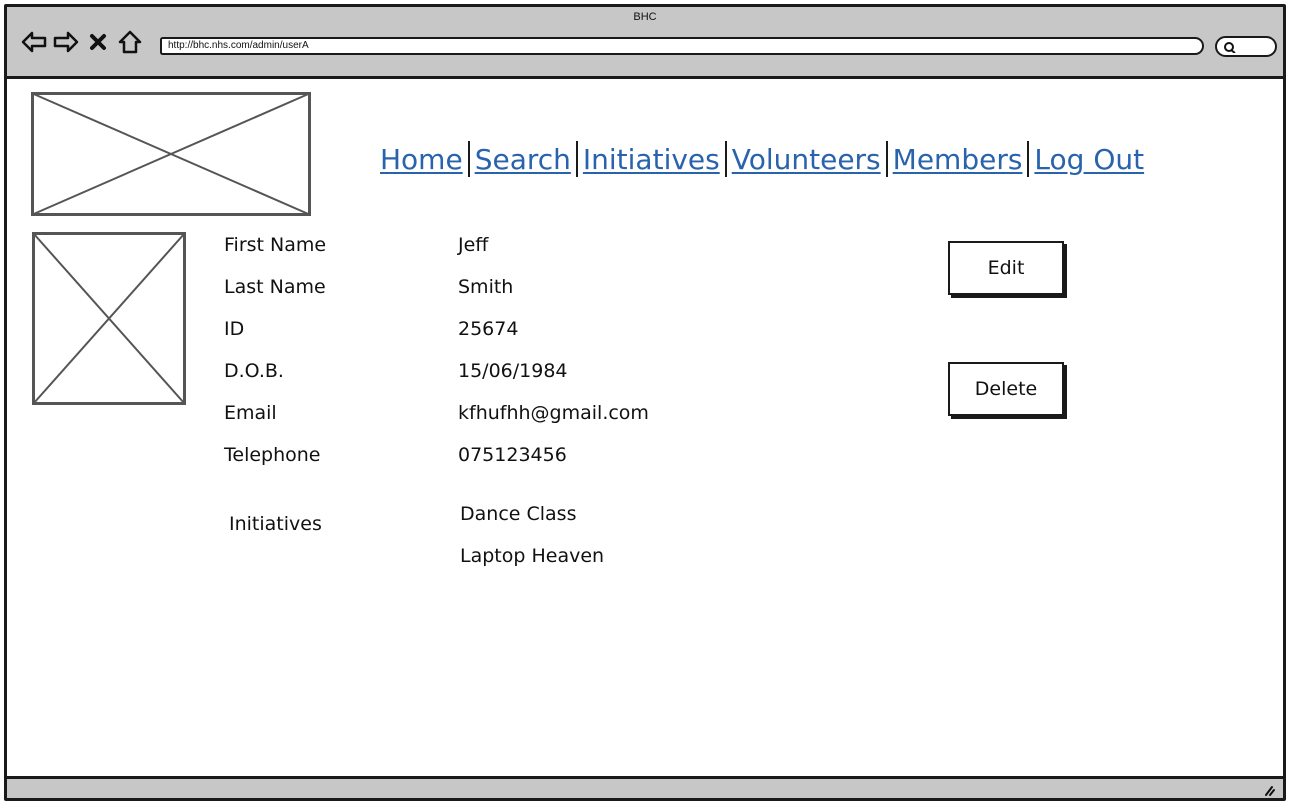 The width and height of the screenshot is (1292, 807). What do you see at coordinates (66, 42) in the screenshot?
I see `forward-arrow-icon` at bounding box center [66, 42].